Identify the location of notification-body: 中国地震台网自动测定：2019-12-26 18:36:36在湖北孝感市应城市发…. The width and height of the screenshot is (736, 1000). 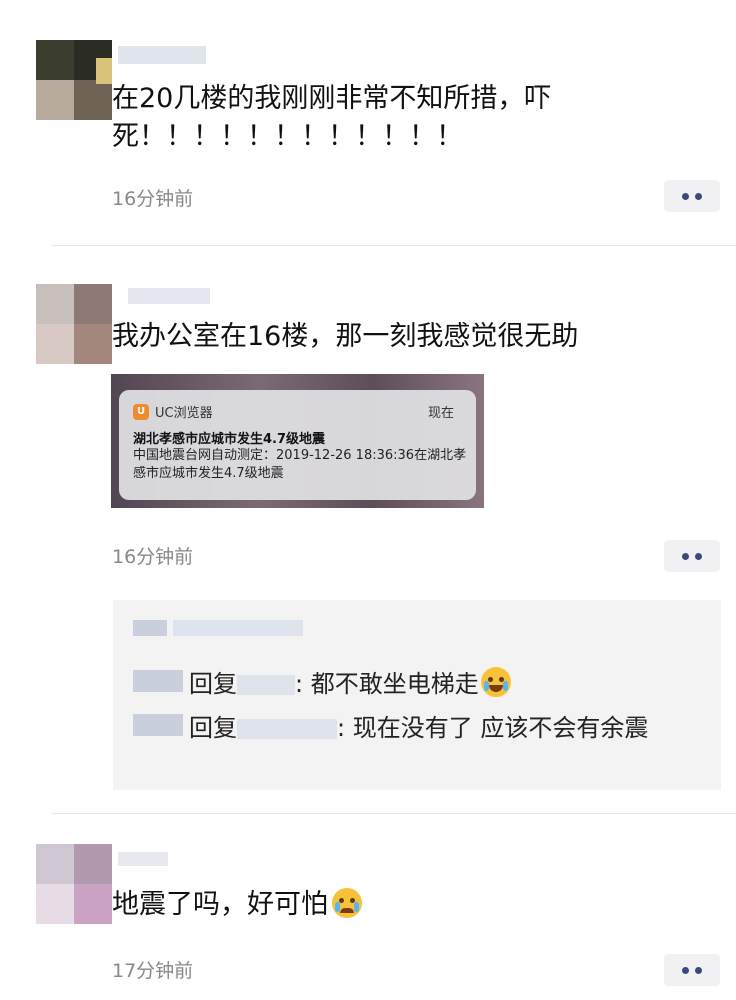
(300, 464).